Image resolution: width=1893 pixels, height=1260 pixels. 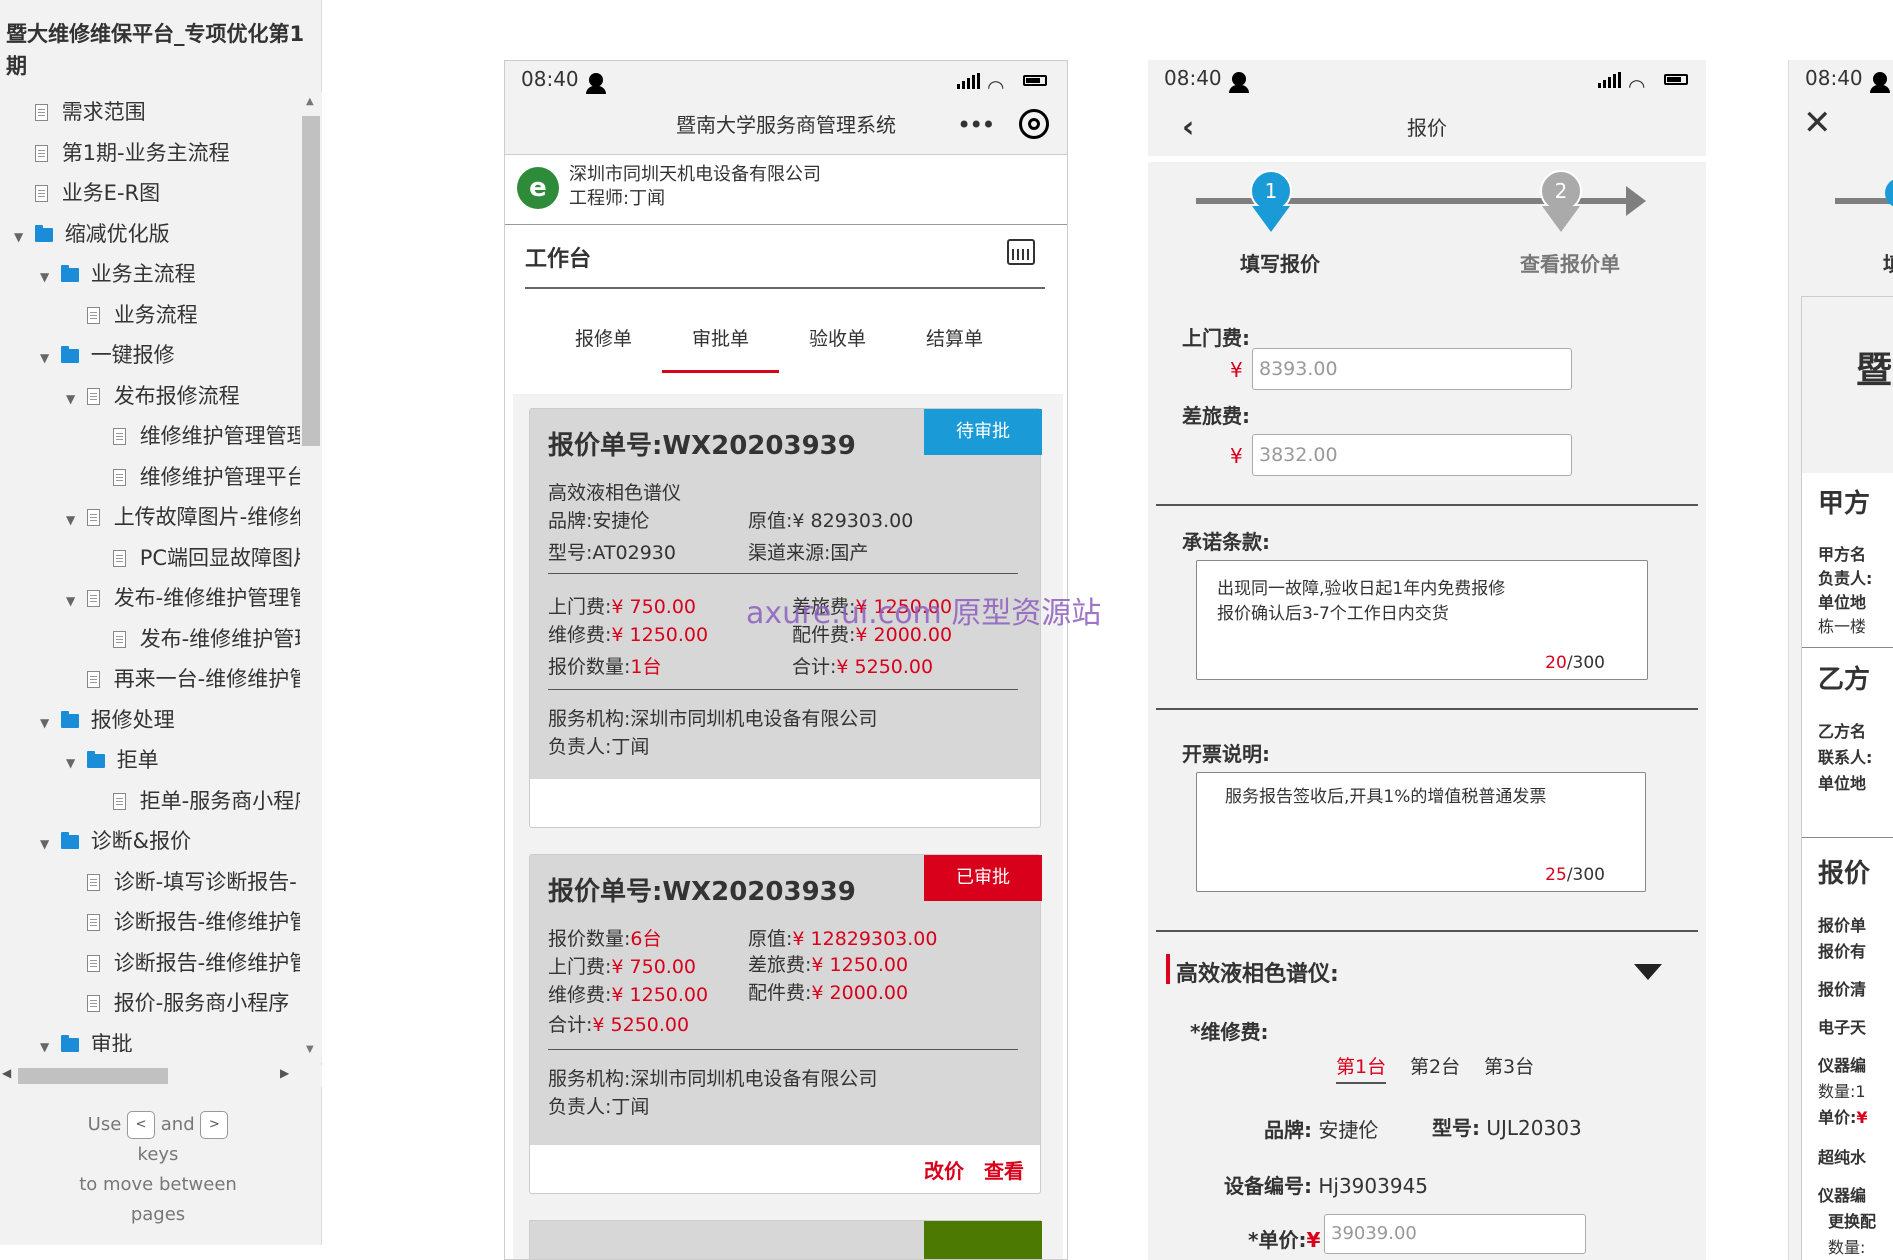 I want to click on tab-1: 审批单, so click(x=720, y=345).